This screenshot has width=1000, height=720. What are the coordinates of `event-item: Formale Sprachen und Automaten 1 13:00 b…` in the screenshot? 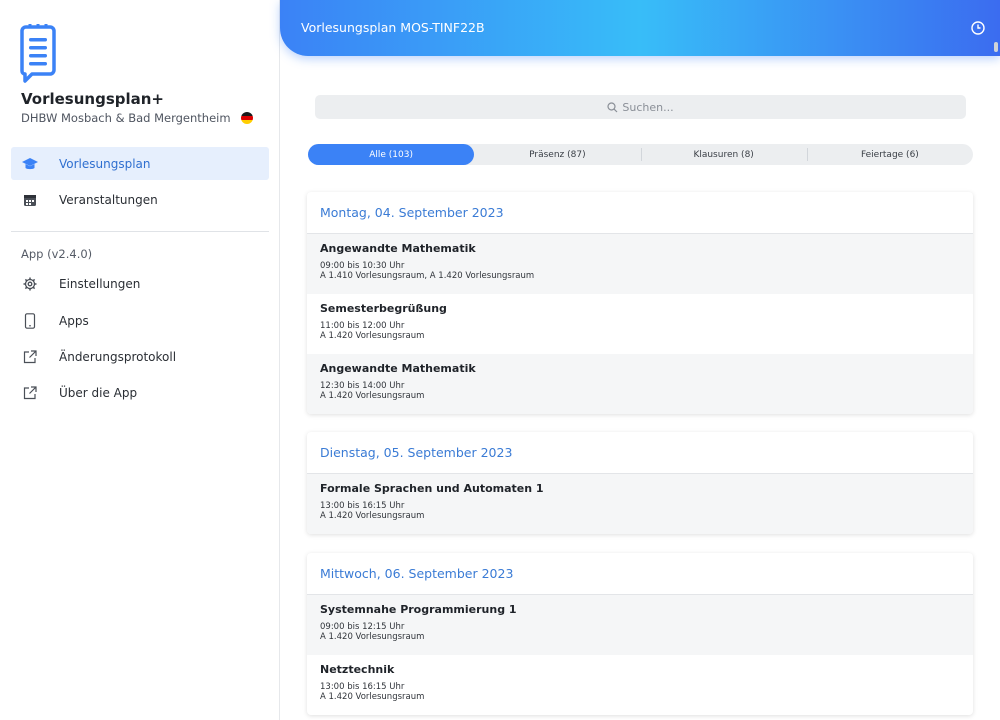 It's located at (640, 504).